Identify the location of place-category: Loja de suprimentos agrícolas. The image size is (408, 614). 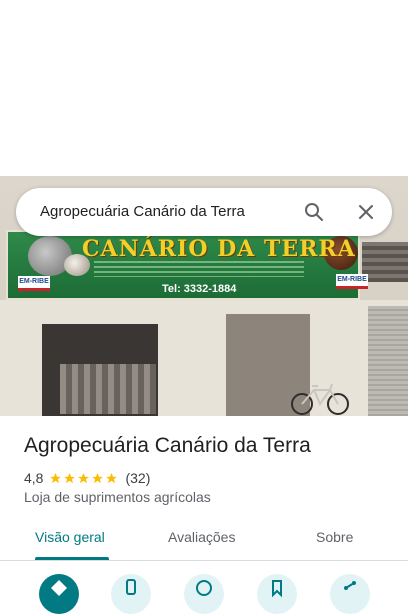
(117, 497).